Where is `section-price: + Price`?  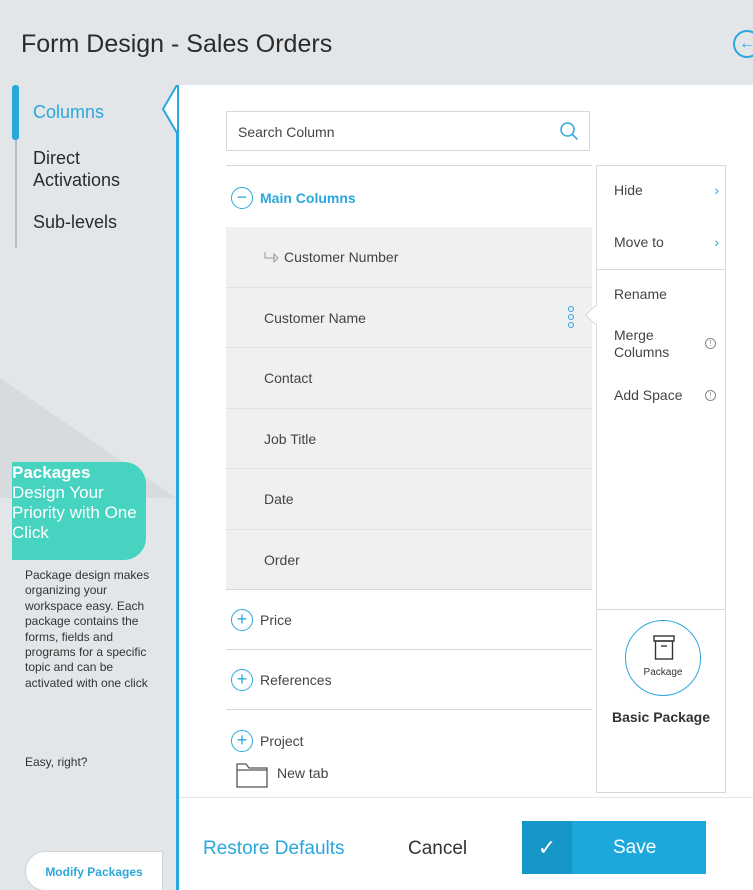 section-price: + Price is located at coordinates (409, 620).